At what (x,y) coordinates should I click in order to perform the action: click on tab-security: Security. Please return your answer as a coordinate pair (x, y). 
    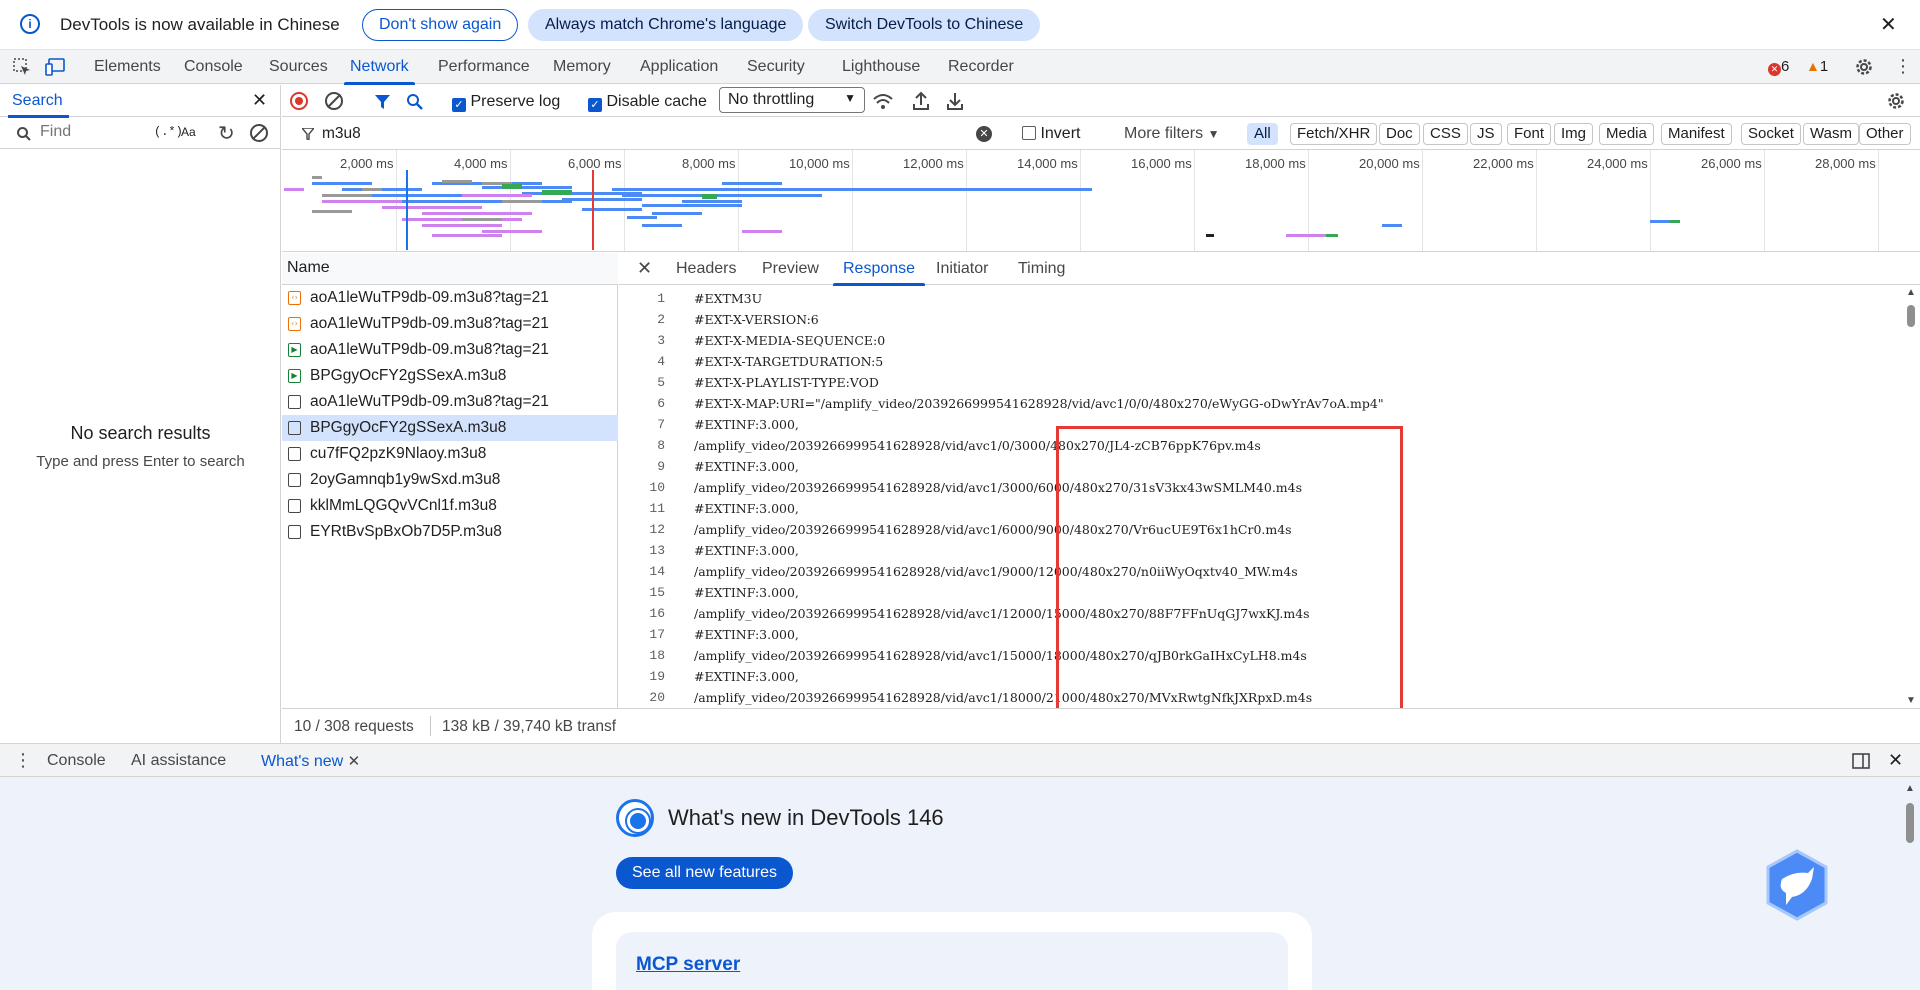
    Looking at the image, I should click on (776, 67).